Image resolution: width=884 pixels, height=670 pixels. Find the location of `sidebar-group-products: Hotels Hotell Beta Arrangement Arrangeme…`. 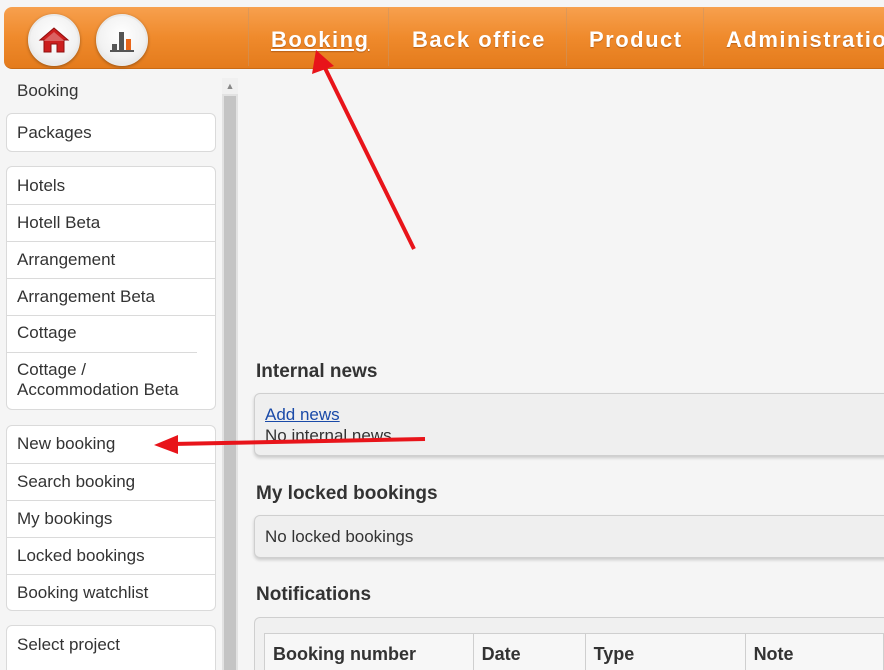

sidebar-group-products: Hotels Hotell Beta Arrangement Arrangeme… is located at coordinates (111, 288).